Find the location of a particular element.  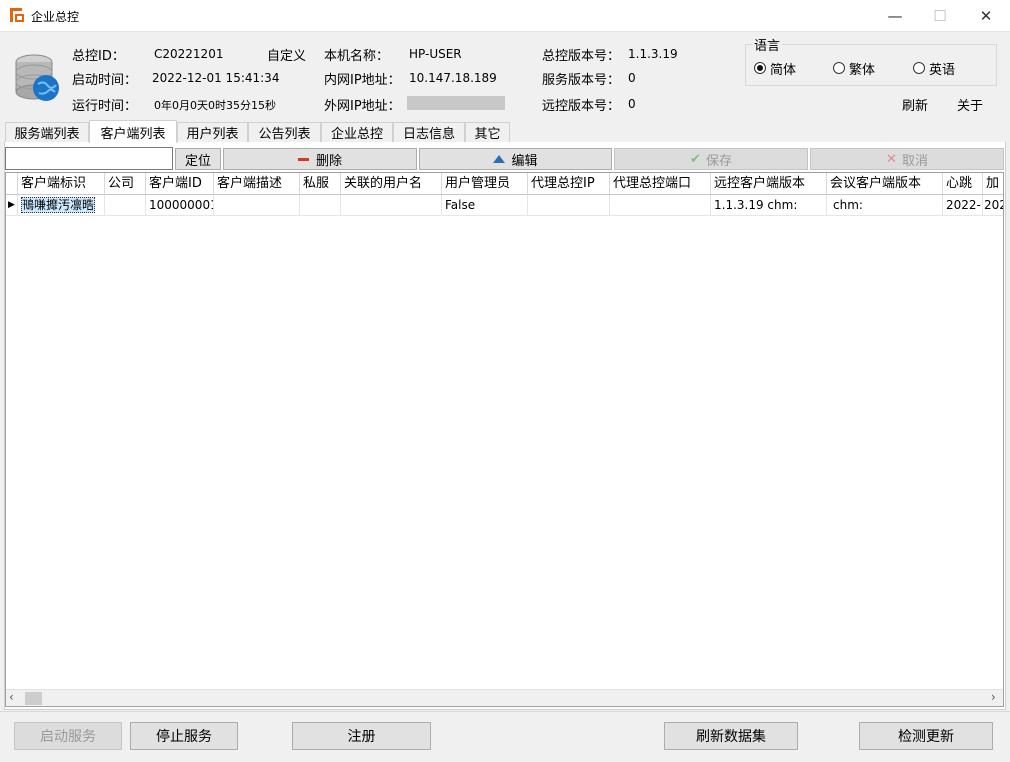

tab-notice-list: 公告列表 is located at coordinates (284, 132).